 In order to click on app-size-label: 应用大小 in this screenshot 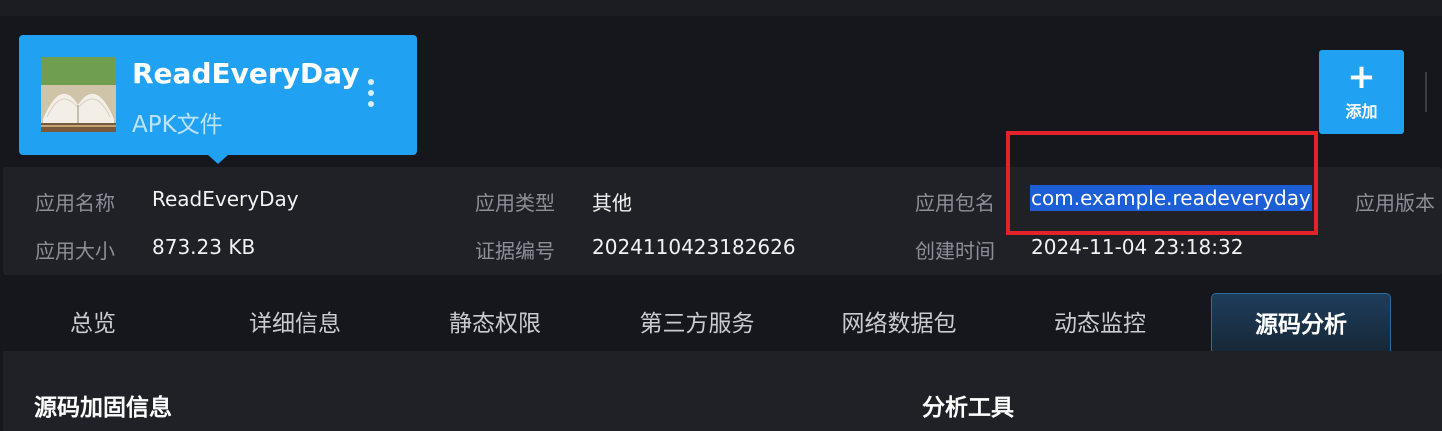, I will do `click(75, 251)`.